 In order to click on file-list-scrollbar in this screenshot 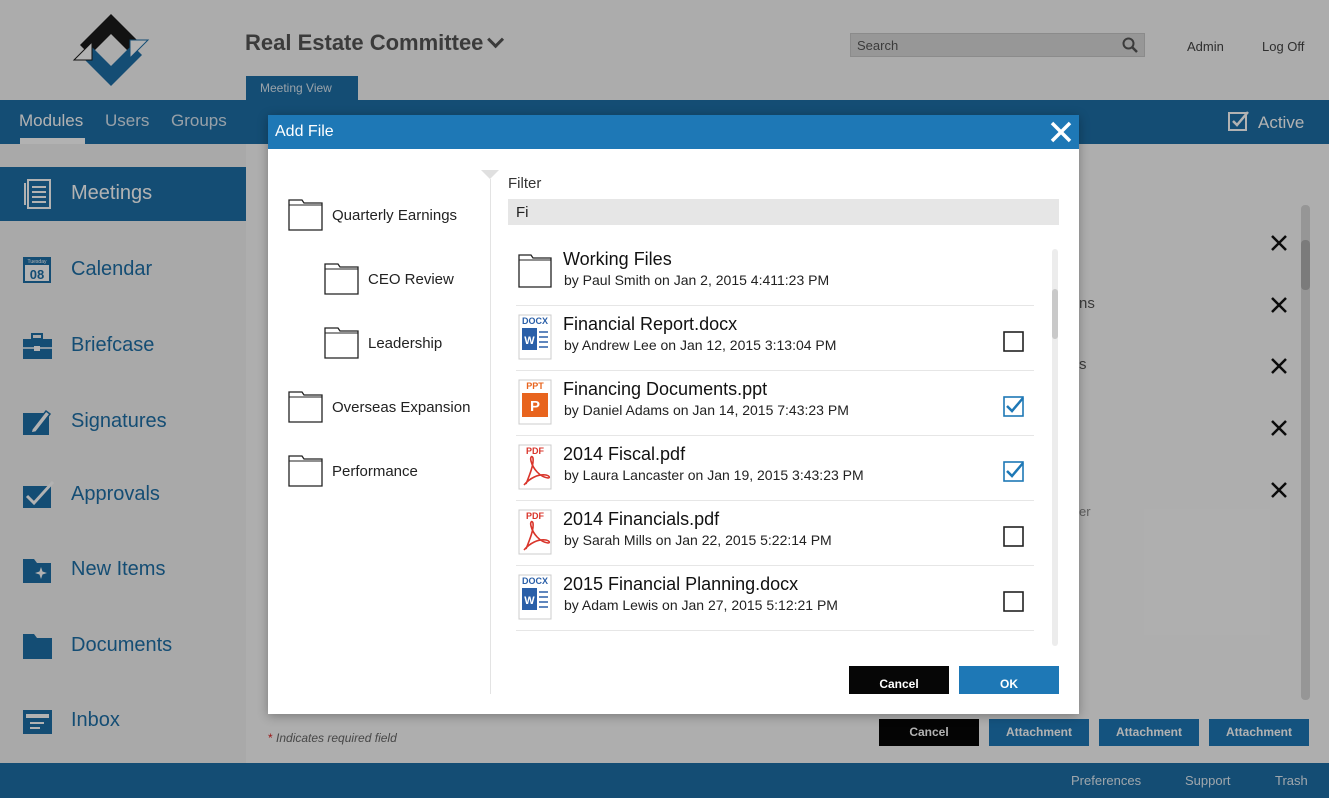, I will do `click(1055, 447)`.